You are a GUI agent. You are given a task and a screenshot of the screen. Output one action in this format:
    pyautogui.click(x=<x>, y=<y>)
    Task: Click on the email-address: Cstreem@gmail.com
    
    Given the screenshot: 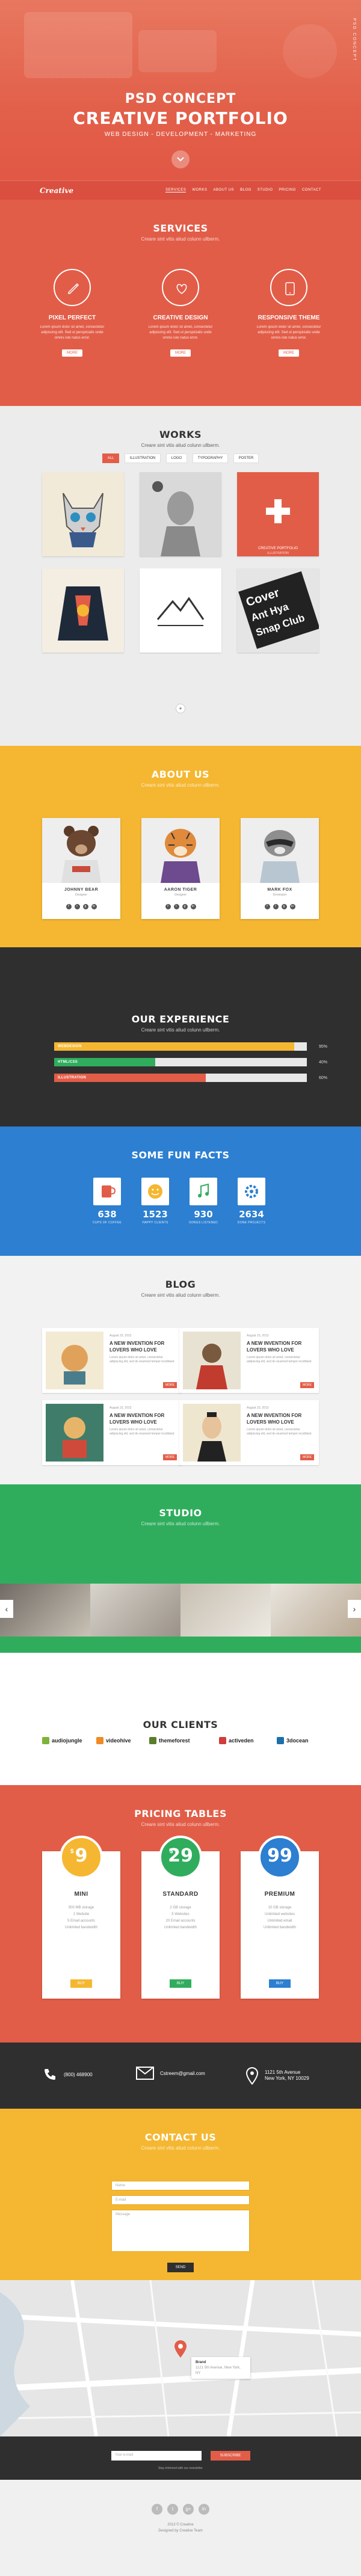 What is the action you would take?
    pyautogui.click(x=182, y=2073)
    